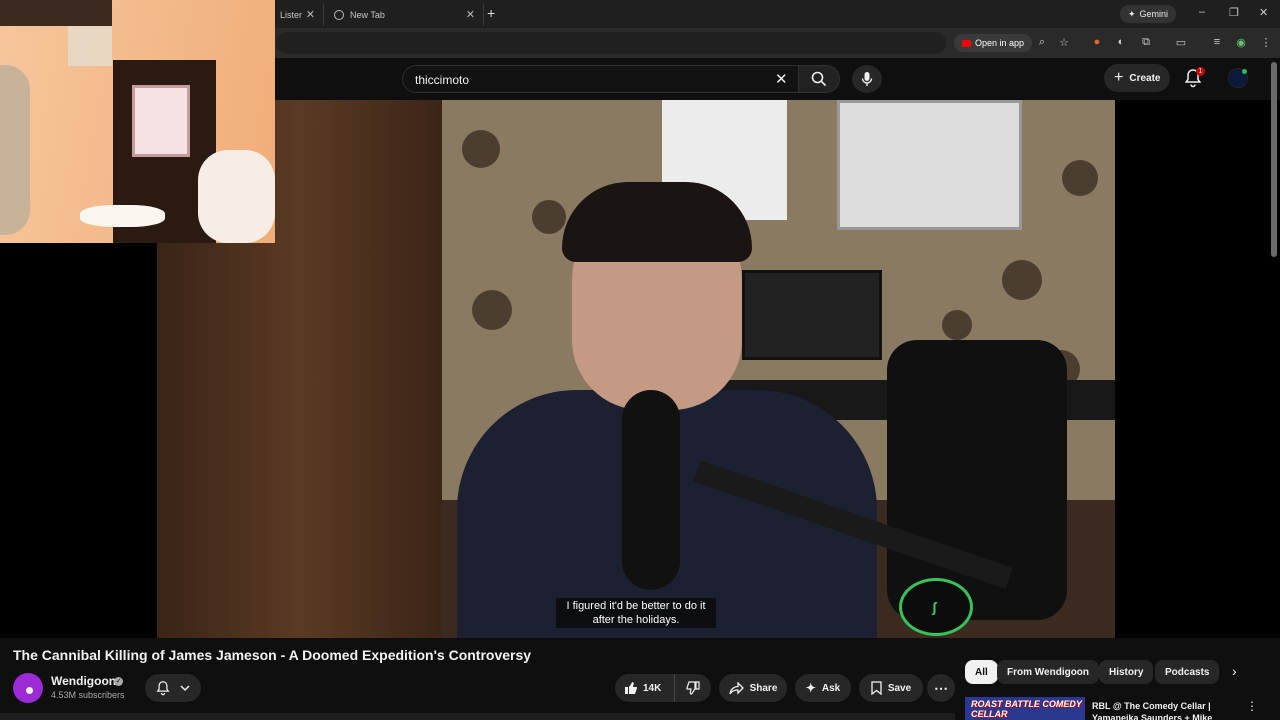 The height and width of the screenshot is (720, 1280). I want to click on logo-mark: ʃ, so click(934, 607).